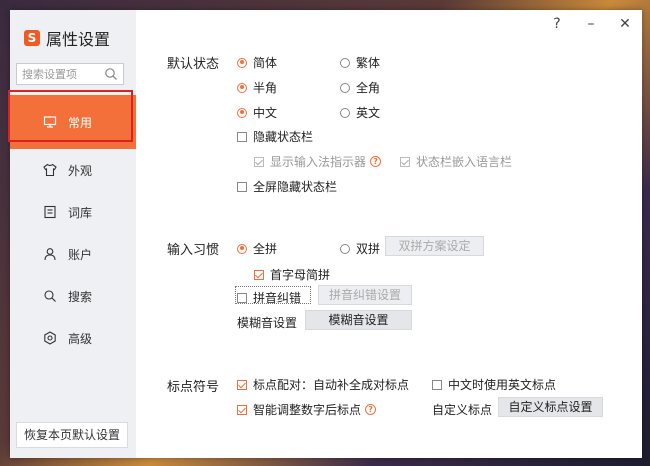 The image size is (650, 466). I want to click on search-input, so click(61, 74).